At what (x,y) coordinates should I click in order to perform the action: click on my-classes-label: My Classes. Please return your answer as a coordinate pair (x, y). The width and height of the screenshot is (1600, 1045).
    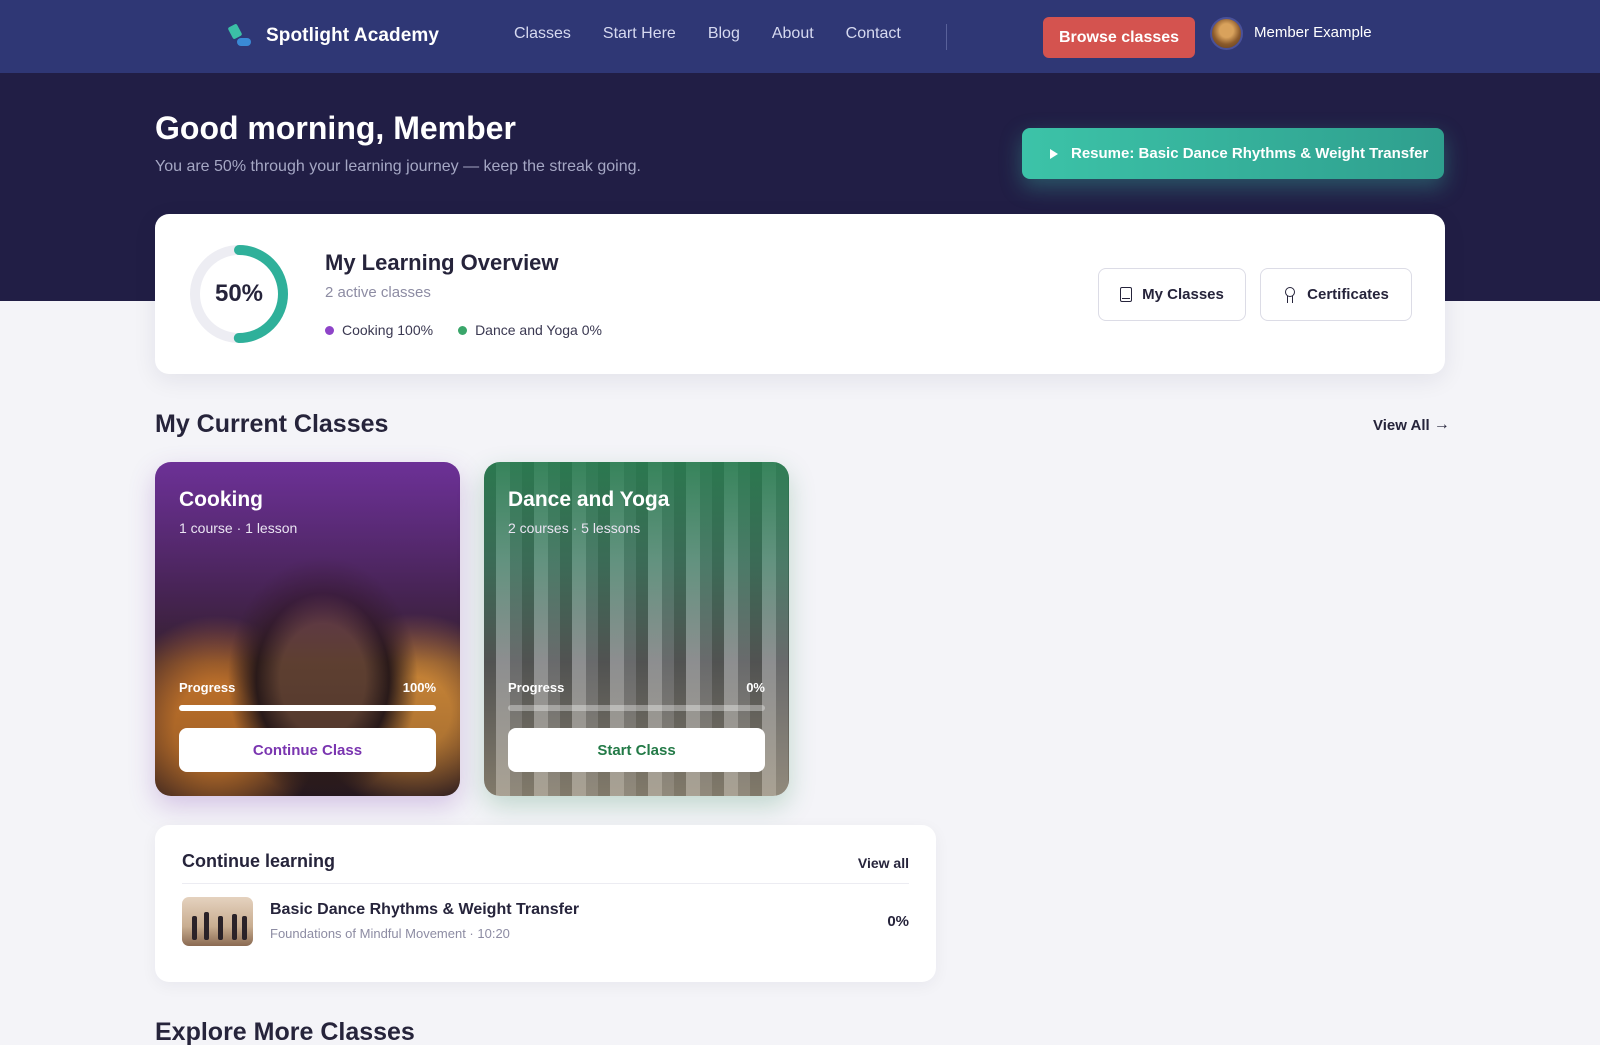
    Looking at the image, I should click on (1183, 294).